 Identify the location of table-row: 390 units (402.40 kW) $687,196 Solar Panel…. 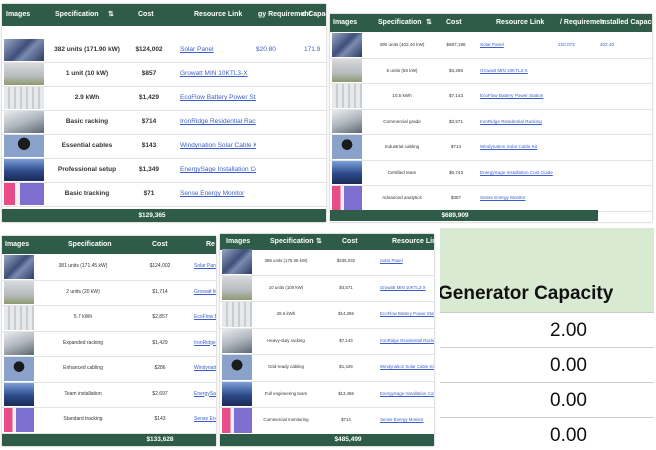
(491, 45).